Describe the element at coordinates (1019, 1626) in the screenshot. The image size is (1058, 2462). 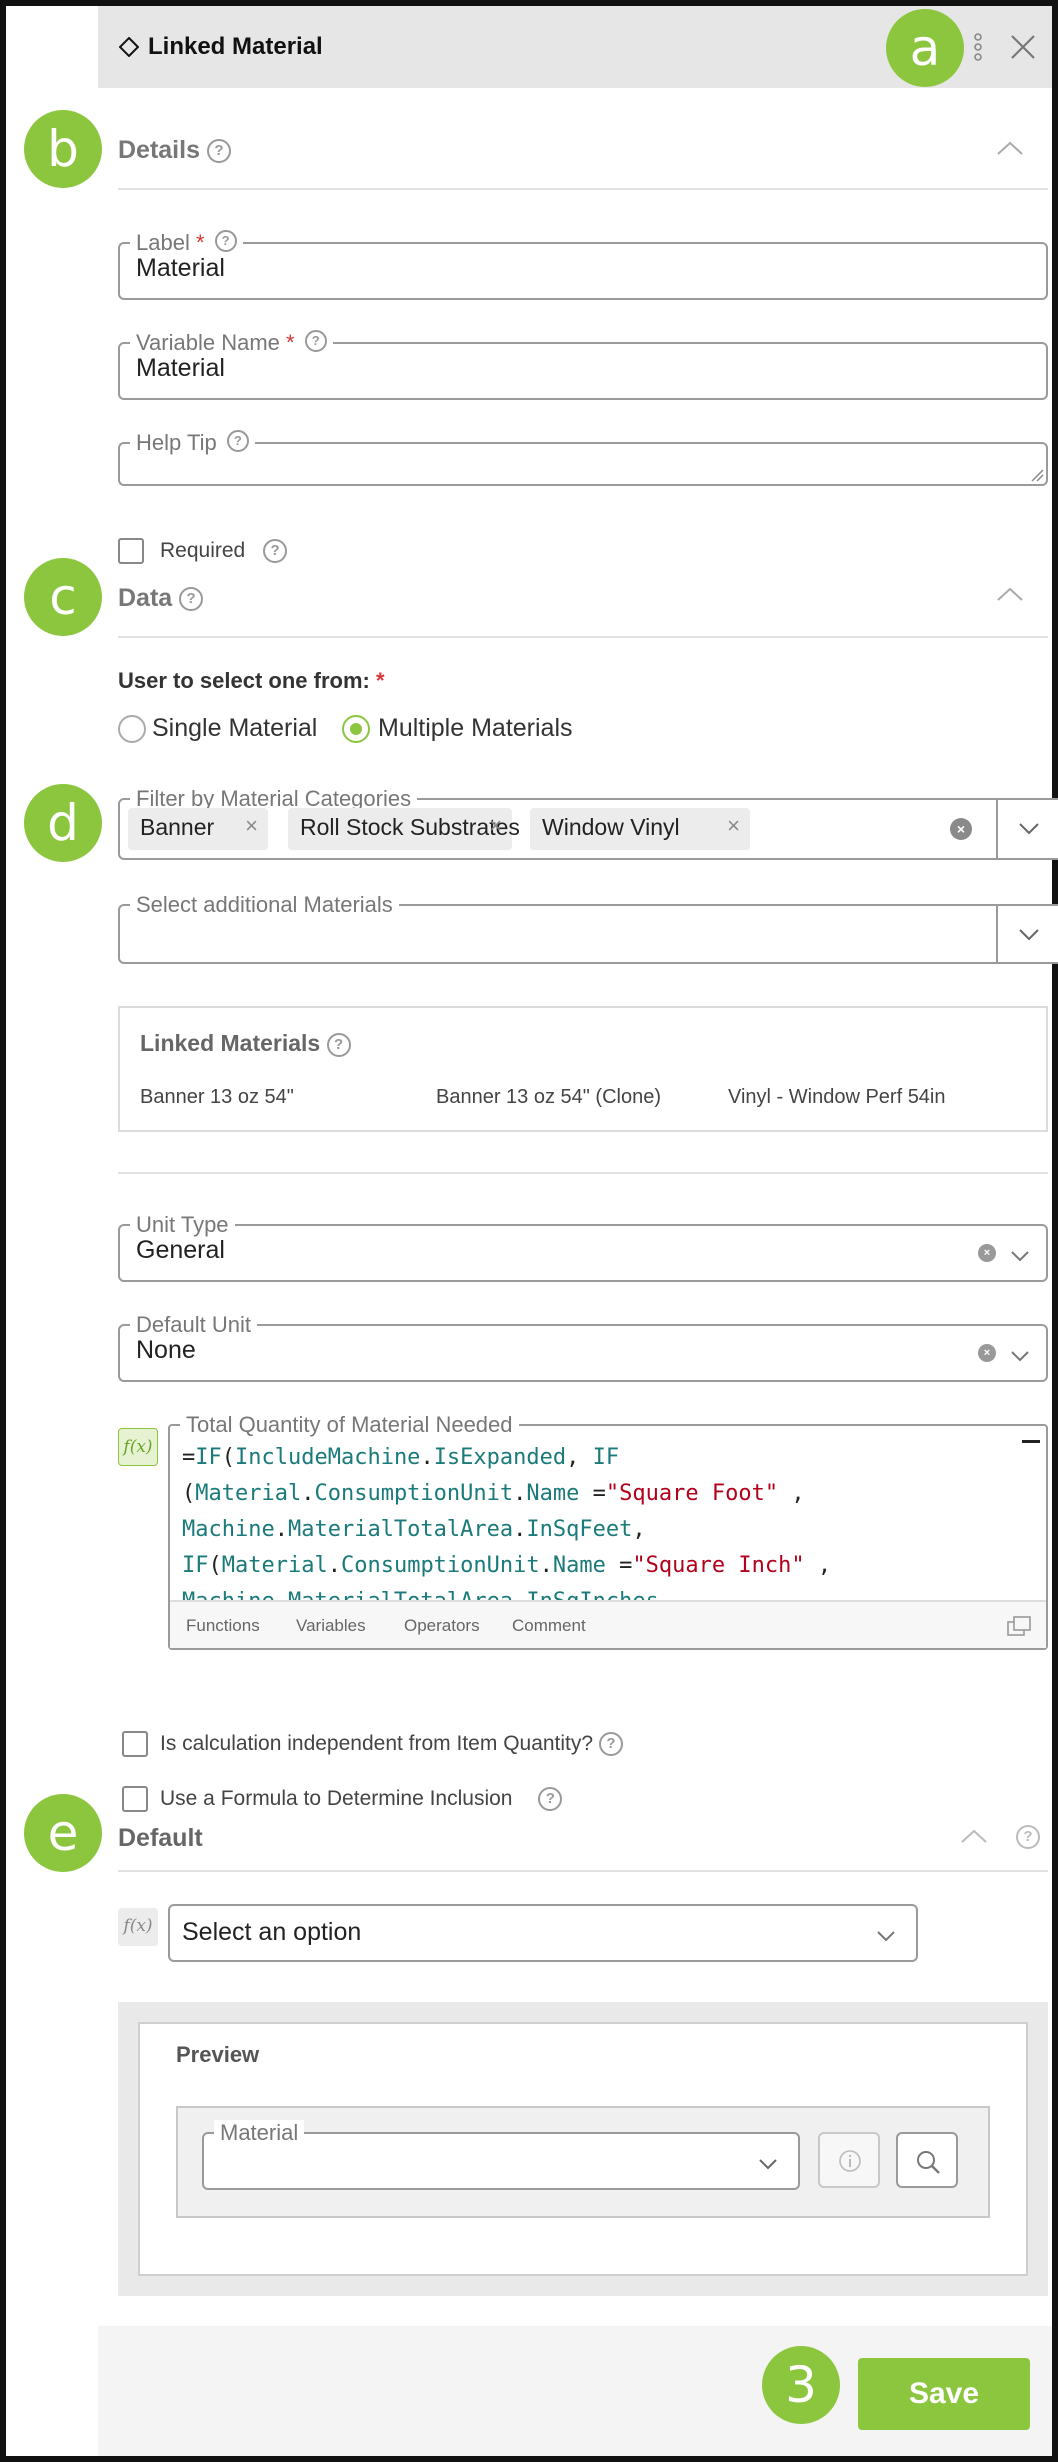
I see `popout-icon` at that location.